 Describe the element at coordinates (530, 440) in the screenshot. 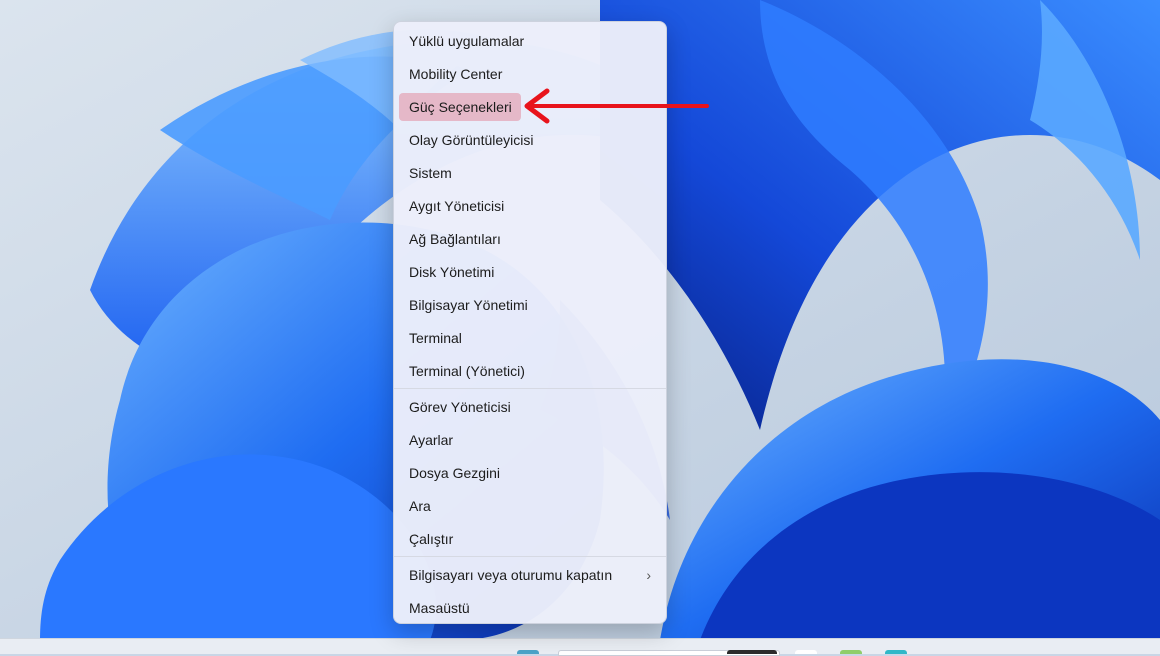

I see `menu-item-settings: Ayarlar` at that location.